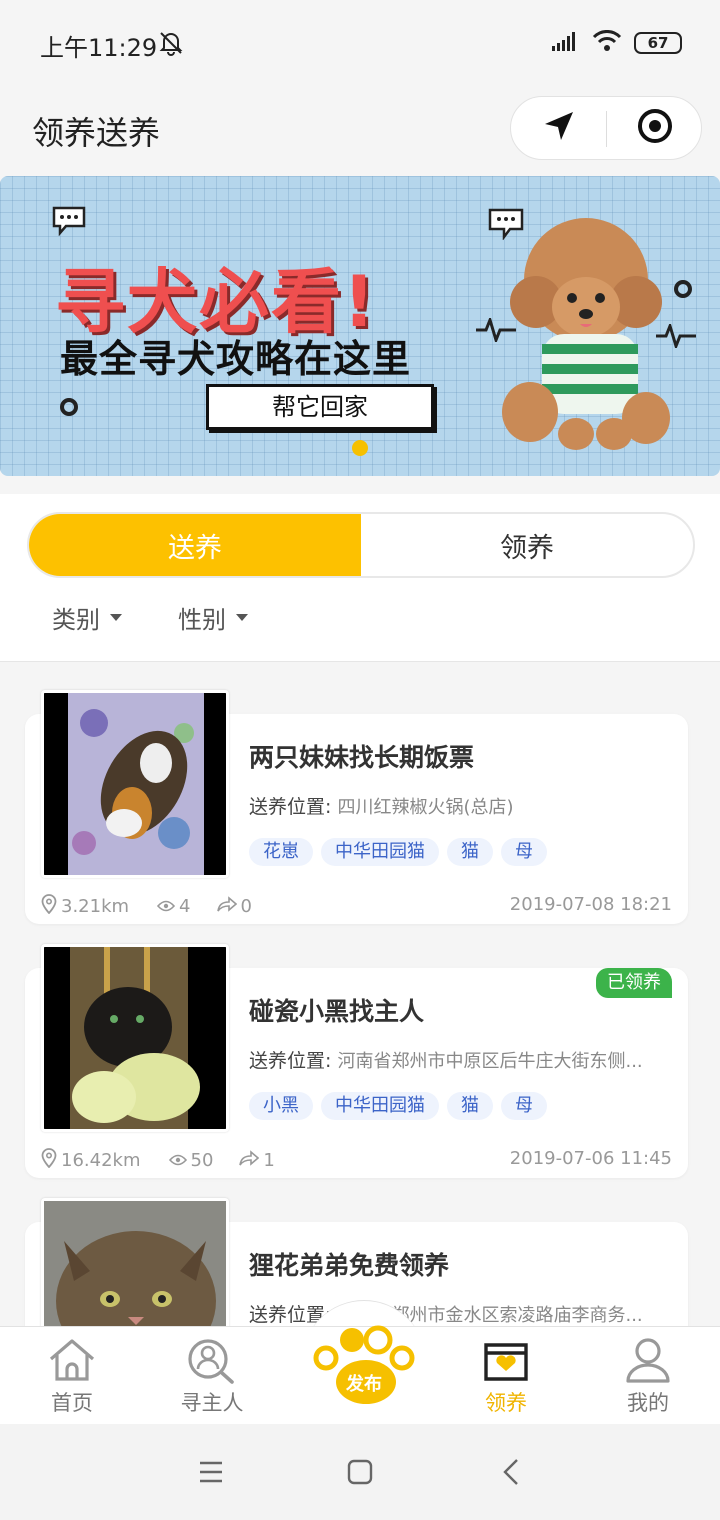  I want to click on alarm-off-icon, so click(171, 45).